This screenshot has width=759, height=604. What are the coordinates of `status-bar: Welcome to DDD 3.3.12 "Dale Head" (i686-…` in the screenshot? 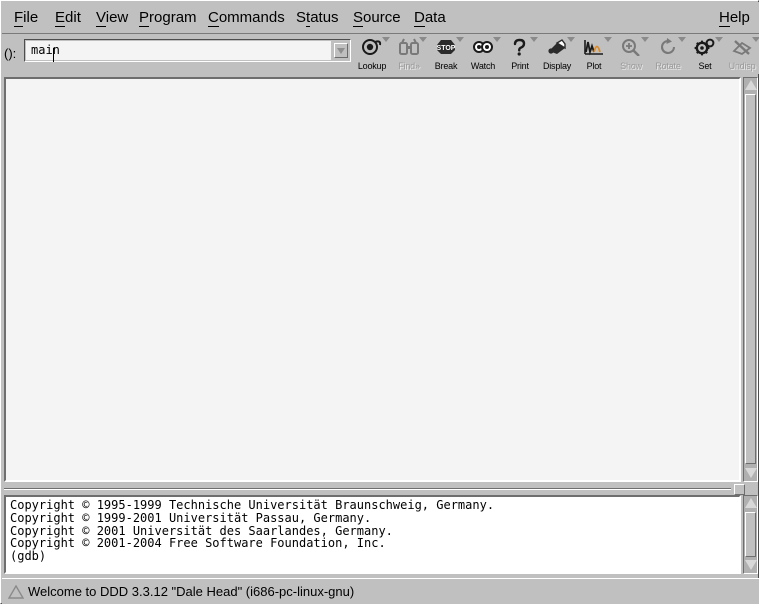 It's located at (380, 591).